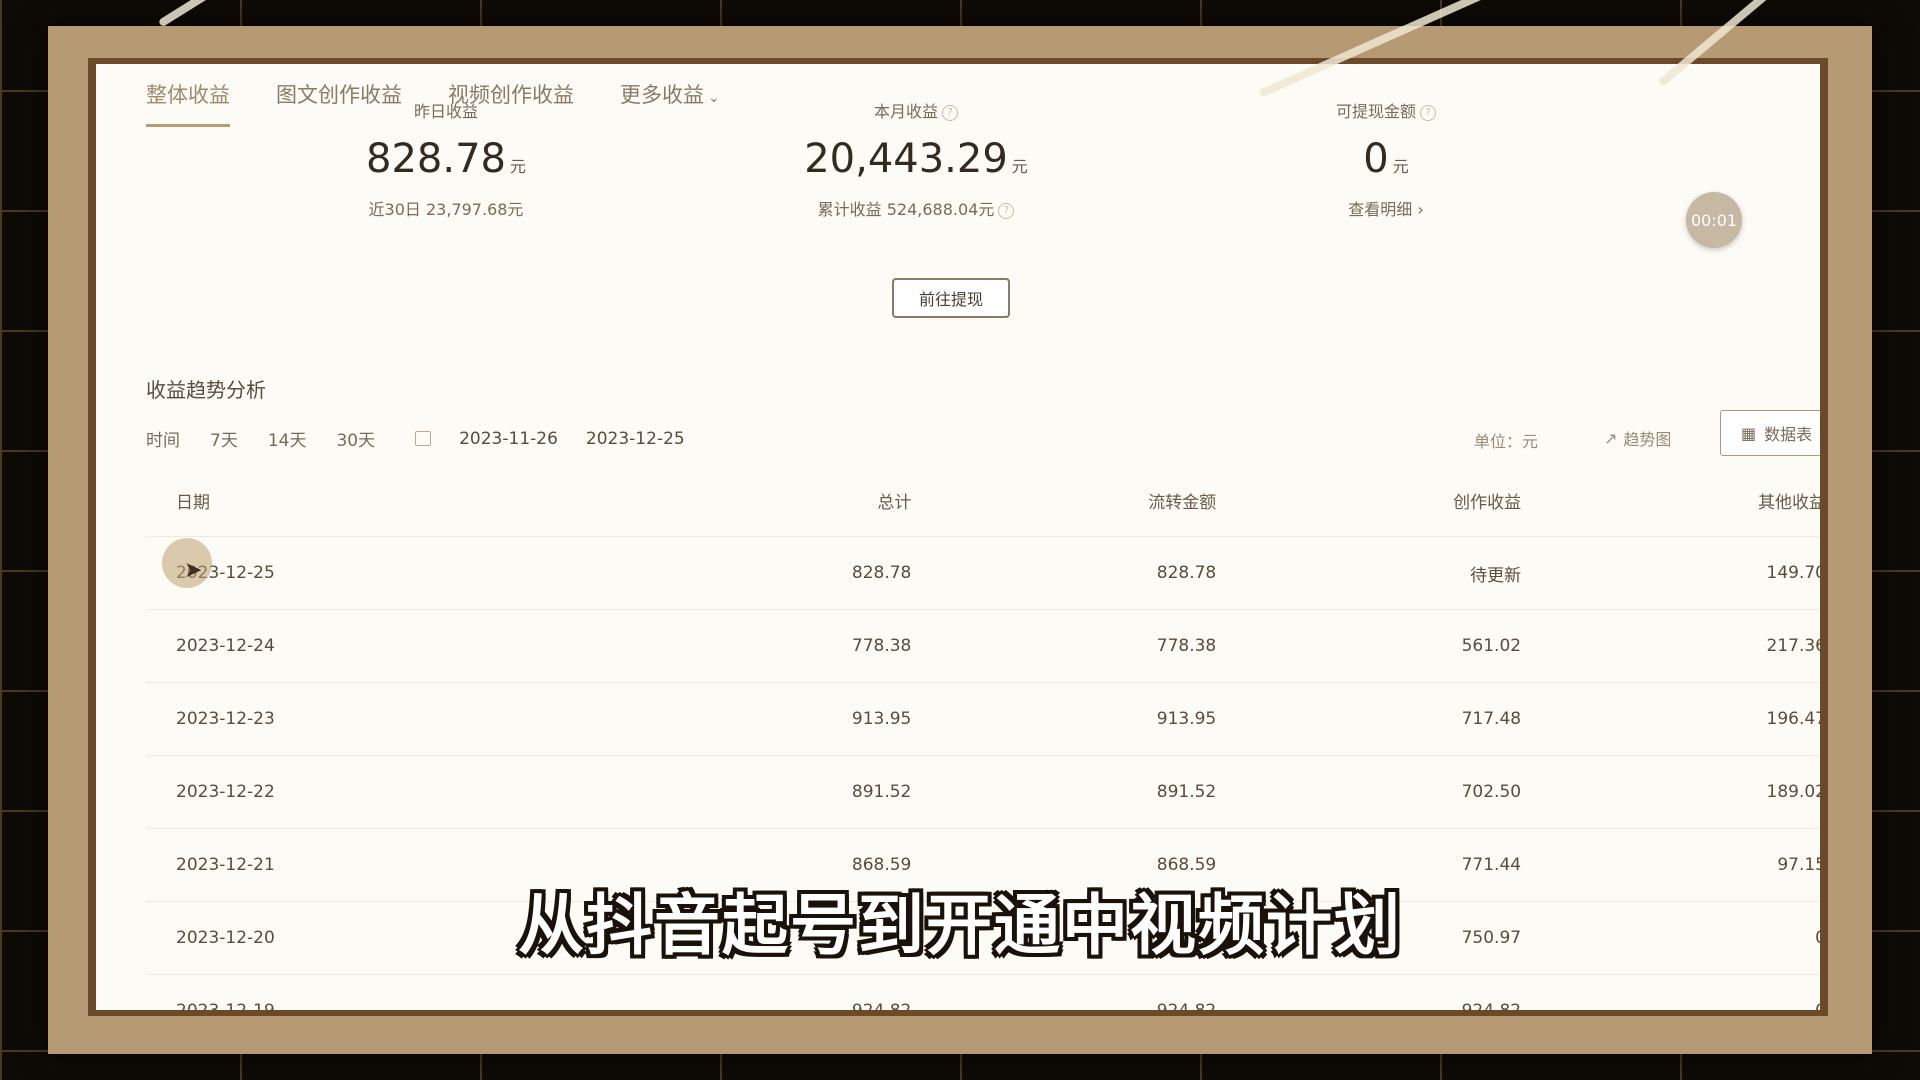  I want to click on trend-chart-button: ↗ 趋势图, so click(1637, 438).